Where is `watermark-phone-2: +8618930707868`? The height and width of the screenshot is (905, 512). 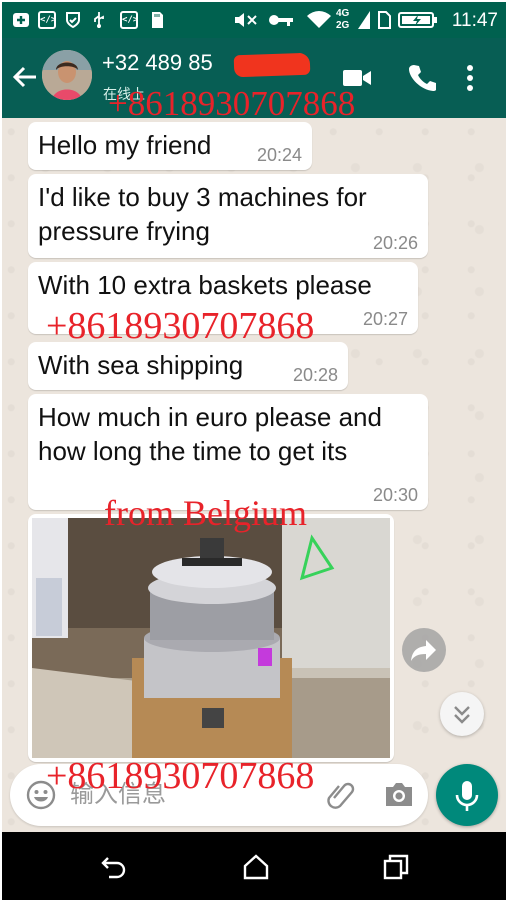 watermark-phone-2: +8618930707868 is located at coordinates (180, 326).